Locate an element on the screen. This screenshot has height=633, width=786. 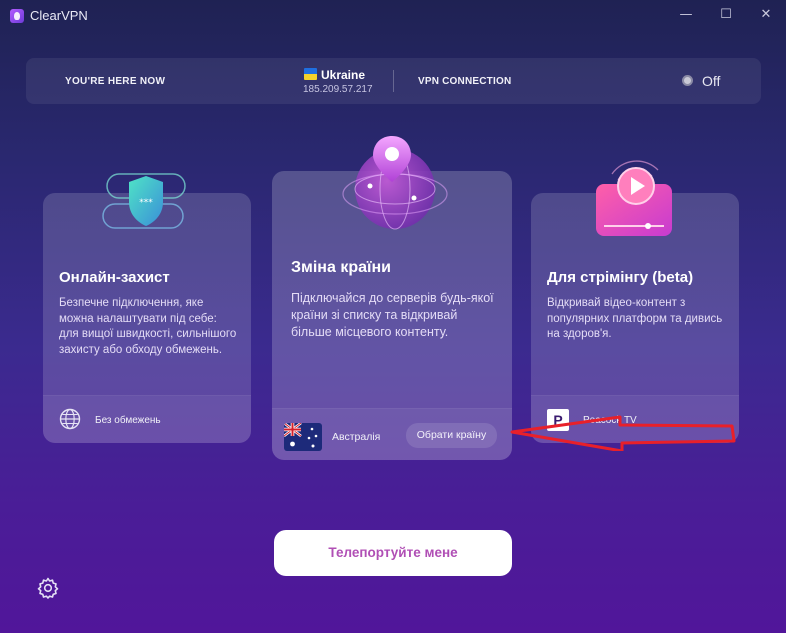
video-play-icon is located at coordinates (634, 198).